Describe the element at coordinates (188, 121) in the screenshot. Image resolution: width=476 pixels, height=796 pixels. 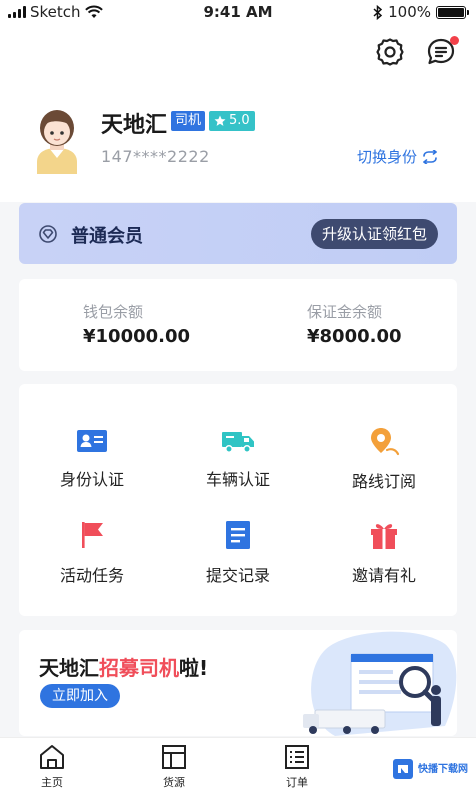
I see `role-badge: 司机` at that location.